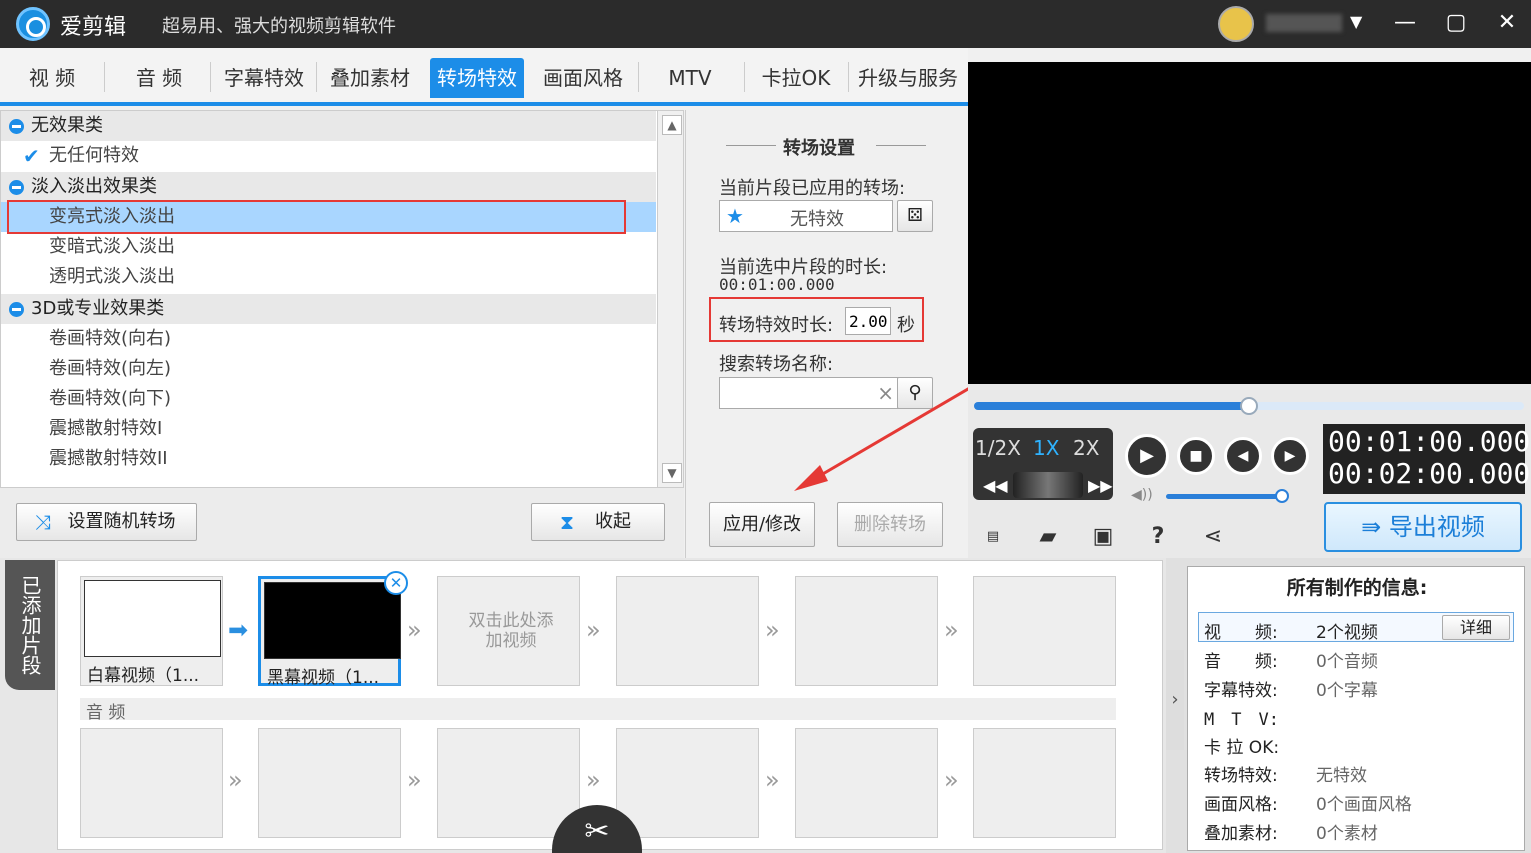 This screenshot has width=1531, height=853. I want to click on effect-item-none: ✔ 无任何特效, so click(328, 156).